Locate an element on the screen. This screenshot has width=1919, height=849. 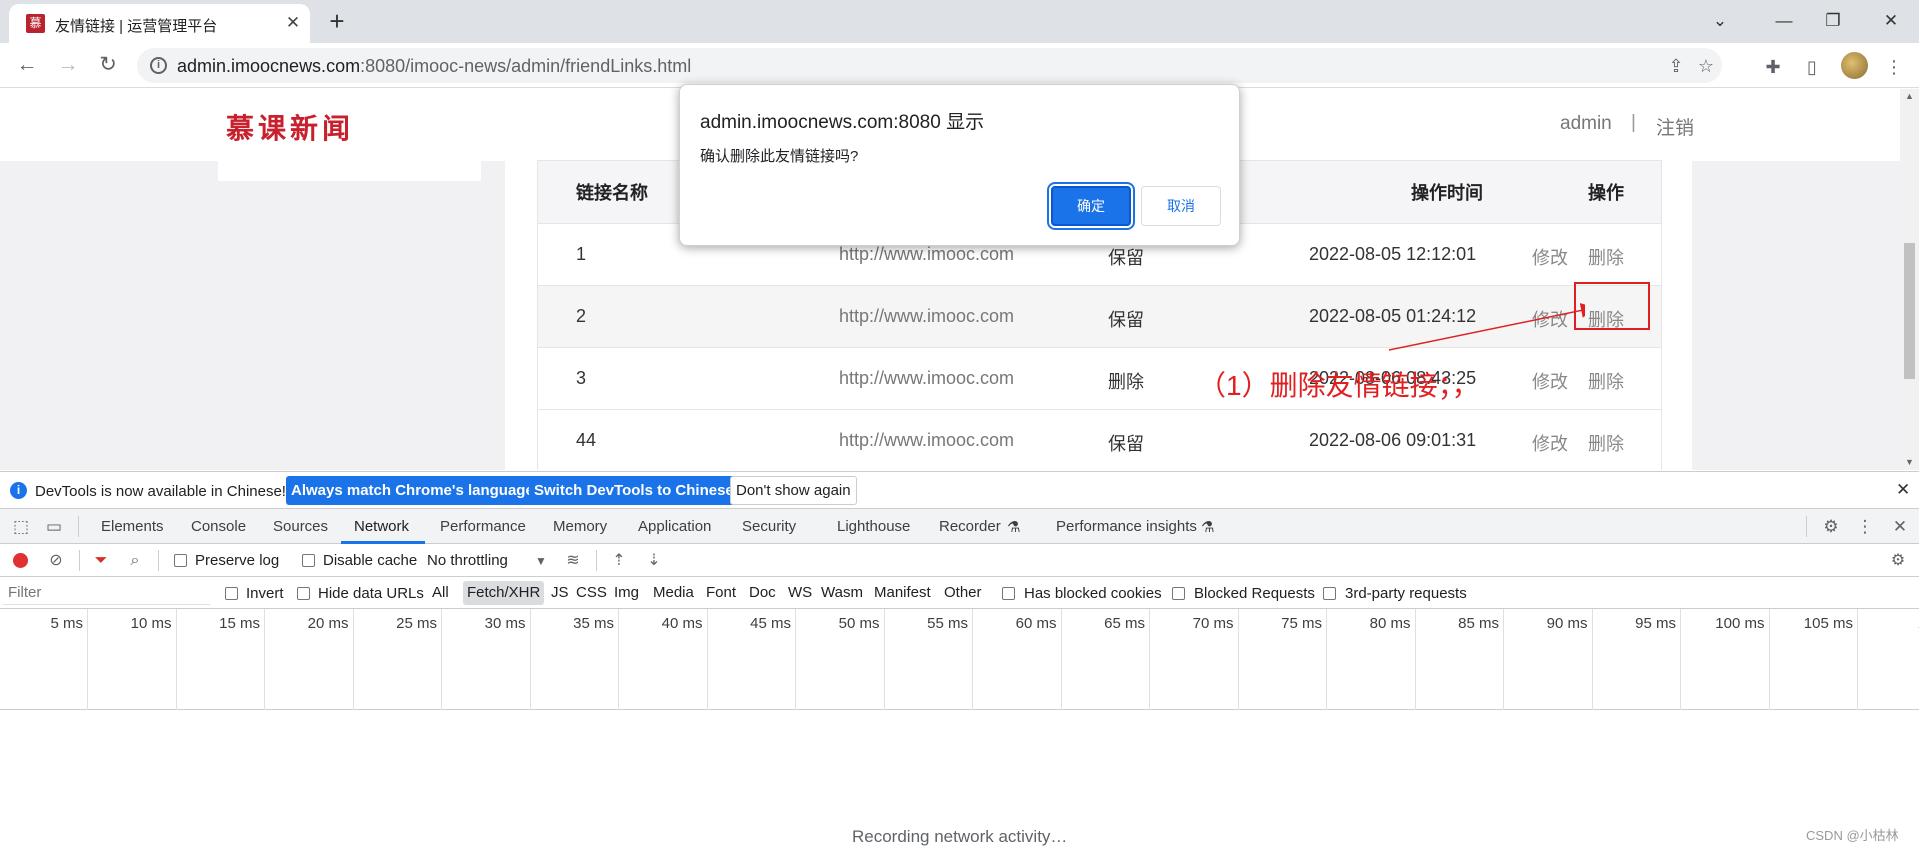
minimize-icon: — is located at coordinates (1784, 21).